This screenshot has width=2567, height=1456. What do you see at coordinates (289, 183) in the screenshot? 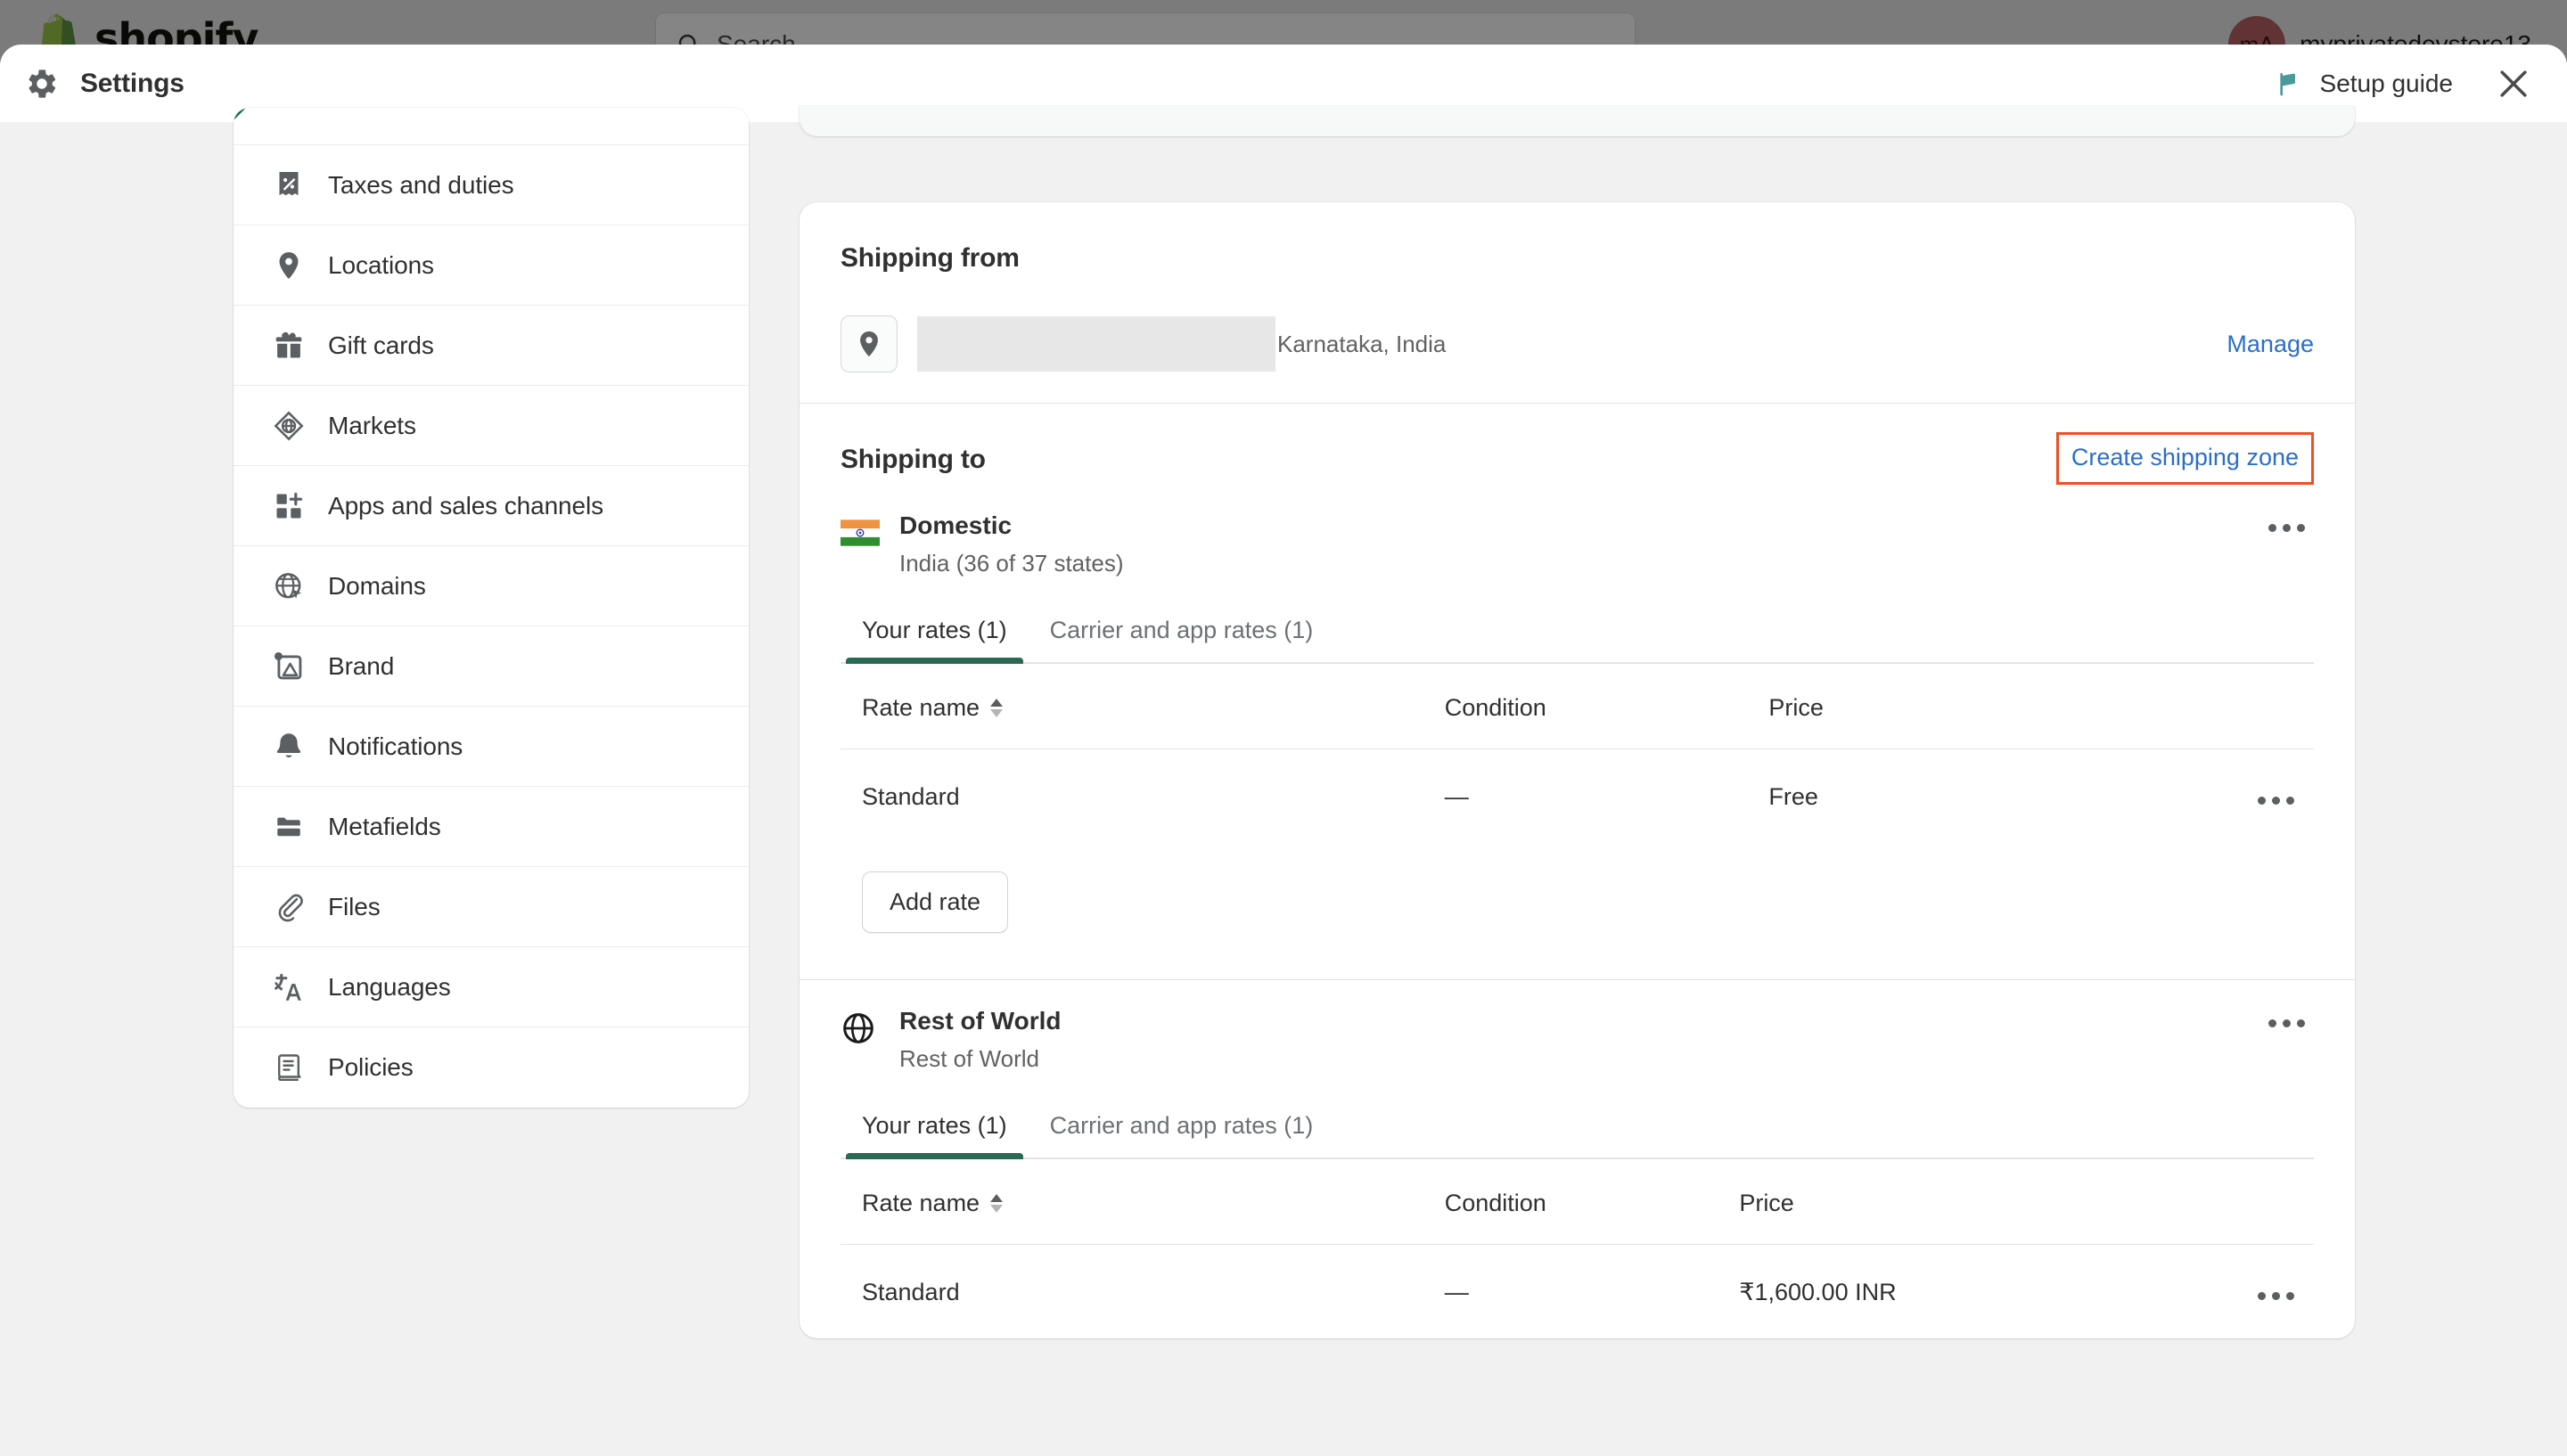
I see `receipt-percent-icon` at bounding box center [289, 183].